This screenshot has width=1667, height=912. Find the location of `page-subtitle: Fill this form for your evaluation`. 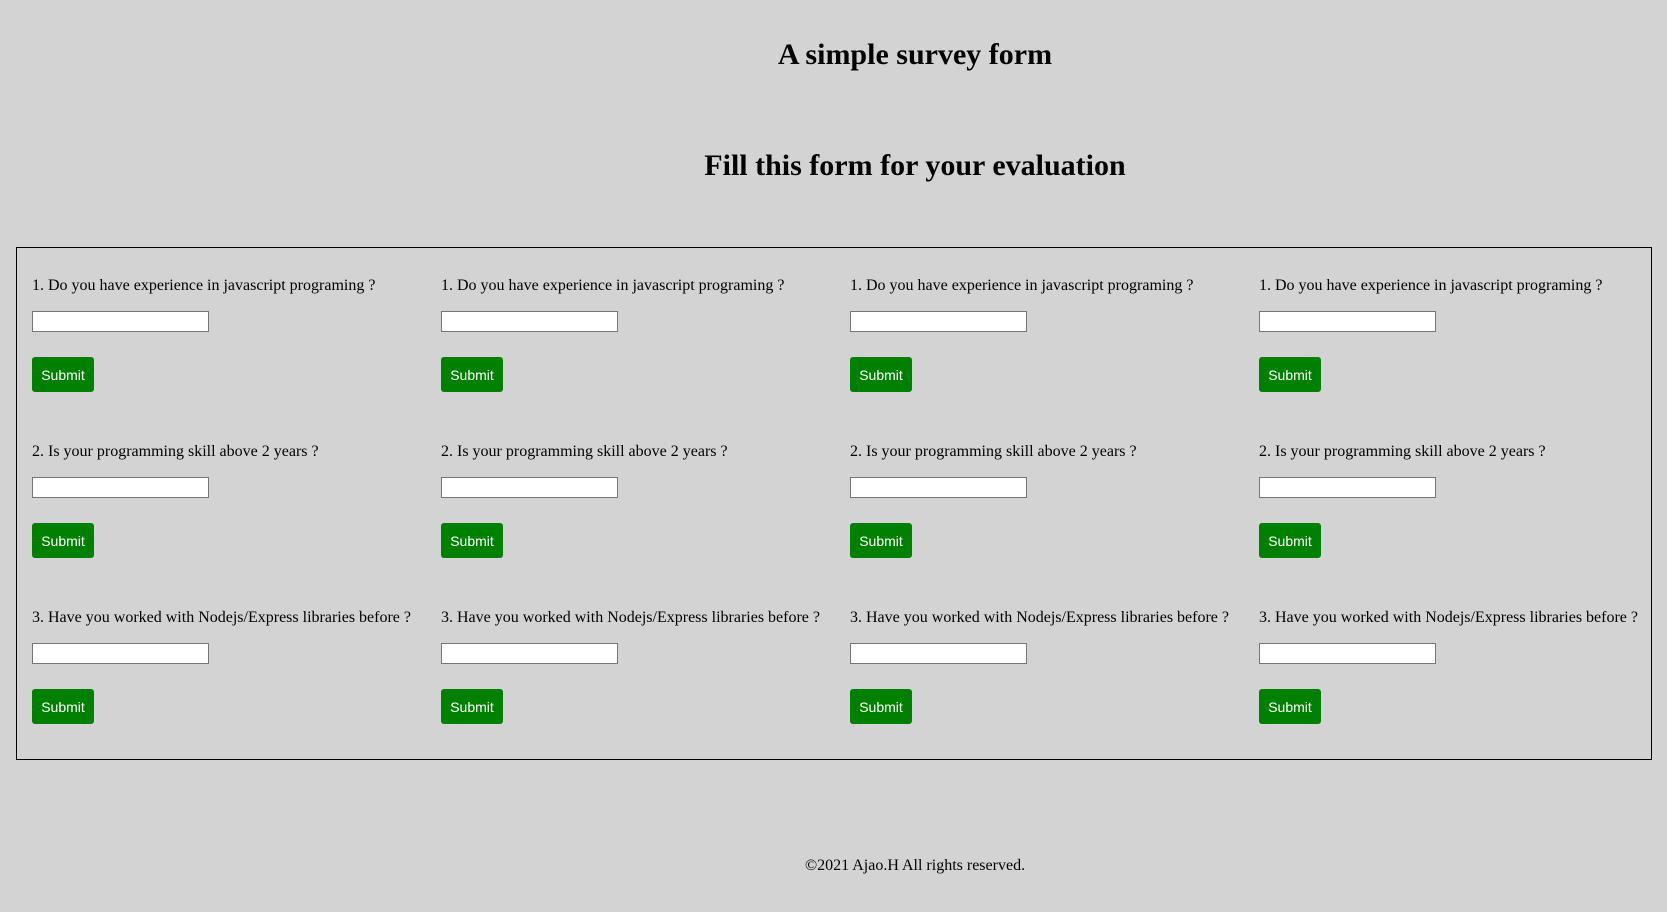

page-subtitle: Fill this form for your evaluation is located at coordinates (915, 165).